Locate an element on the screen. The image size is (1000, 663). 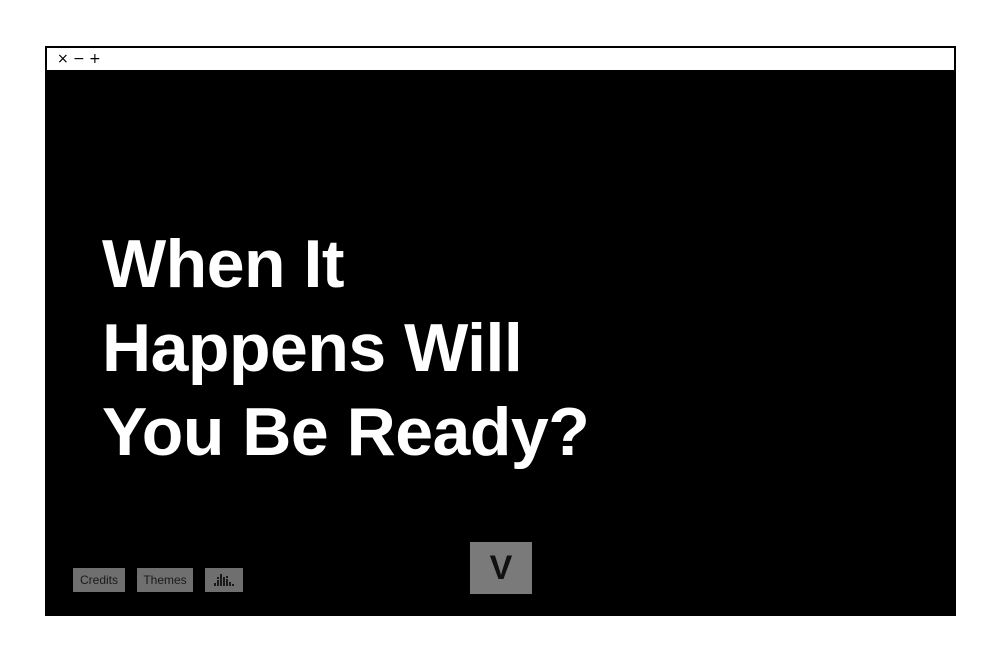
maximize-icon: + is located at coordinates (95, 59).